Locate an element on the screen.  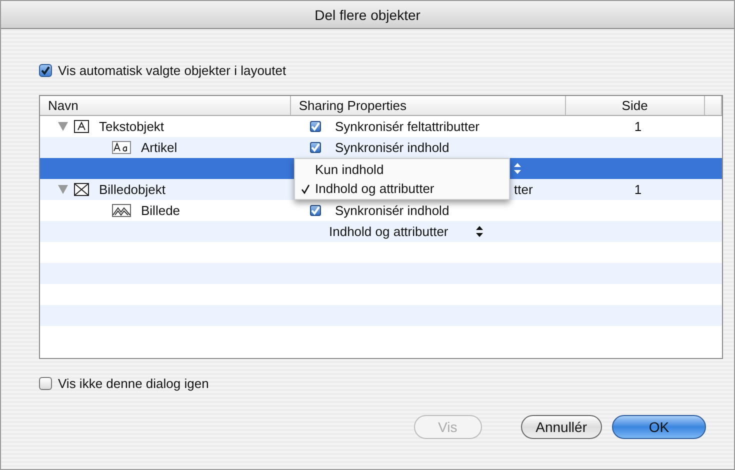
checkbox-label: Vis automatisk valgte objekter i layoutet is located at coordinates (172, 70).